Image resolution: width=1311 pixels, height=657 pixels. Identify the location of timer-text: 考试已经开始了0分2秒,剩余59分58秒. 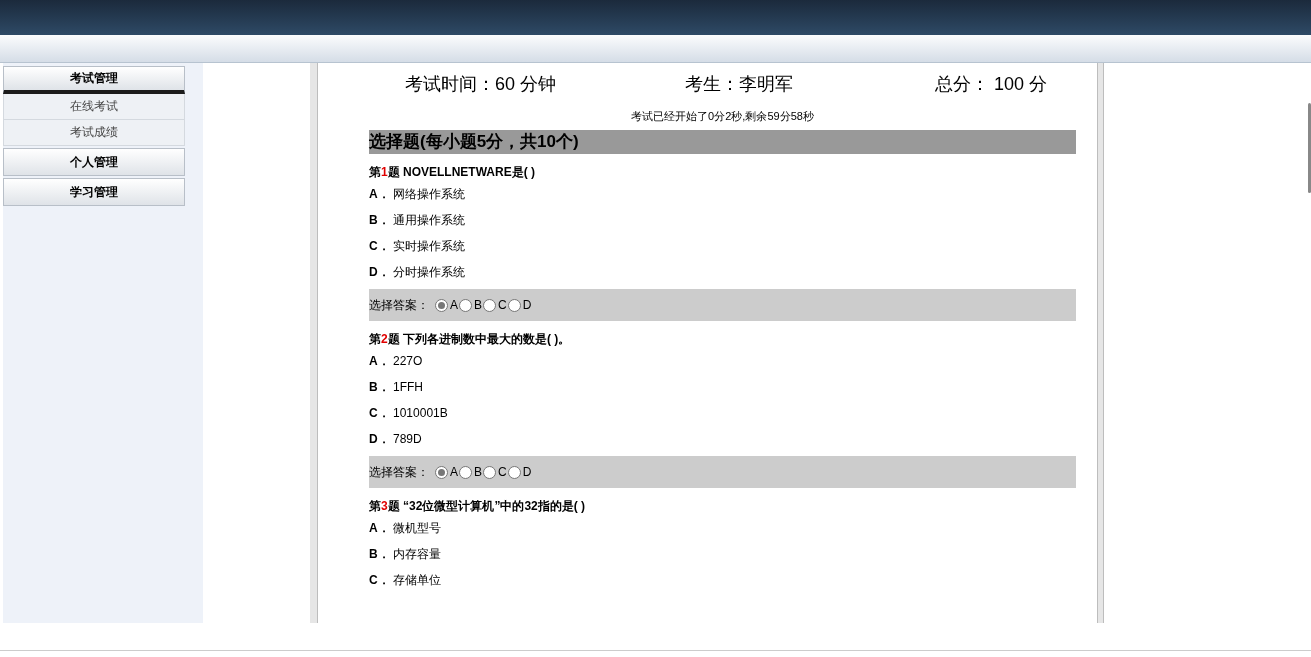
(722, 116).